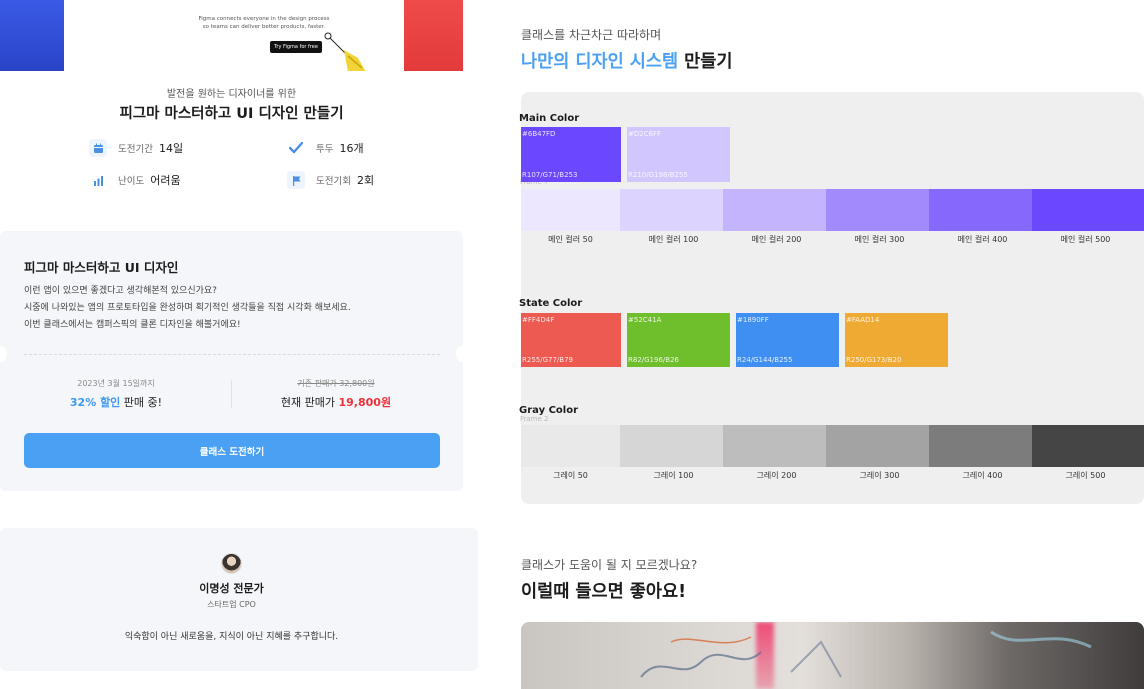  Describe the element at coordinates (1085, 239) in the screenshot. I see `main-tone-label: 메인 컬러 500` at that location.